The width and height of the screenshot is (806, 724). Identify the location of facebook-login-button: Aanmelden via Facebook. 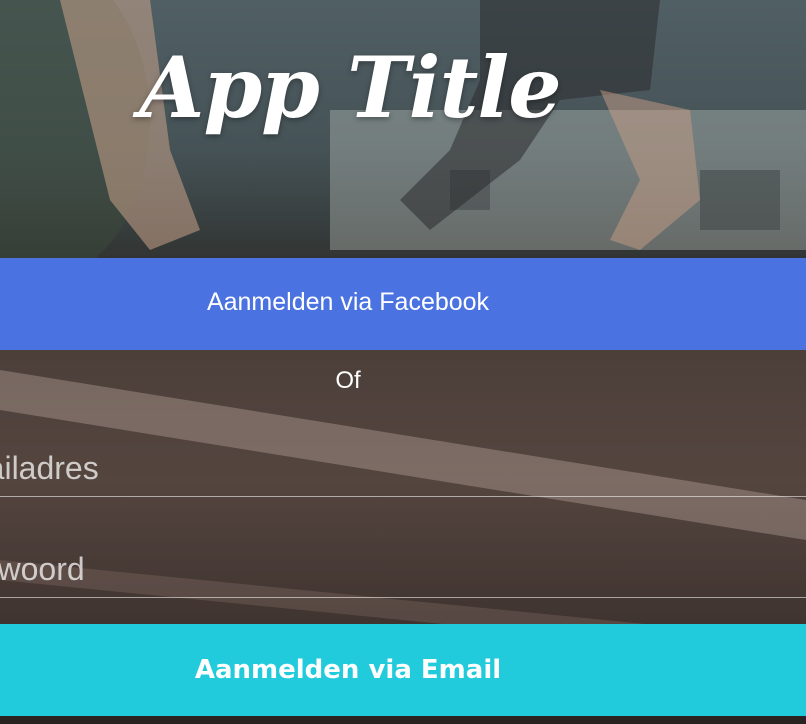
(403, 304).